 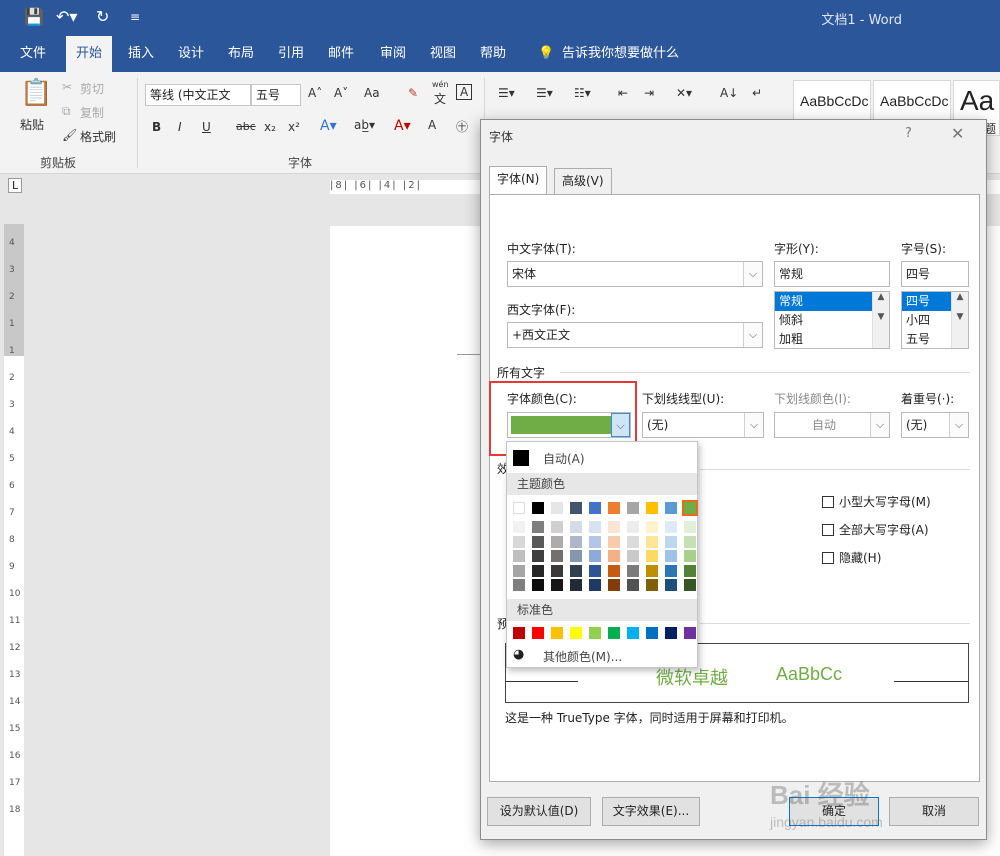 I want to click on small-caps-checkbox: 小型大写字母(M), so click(x=876, y=501).